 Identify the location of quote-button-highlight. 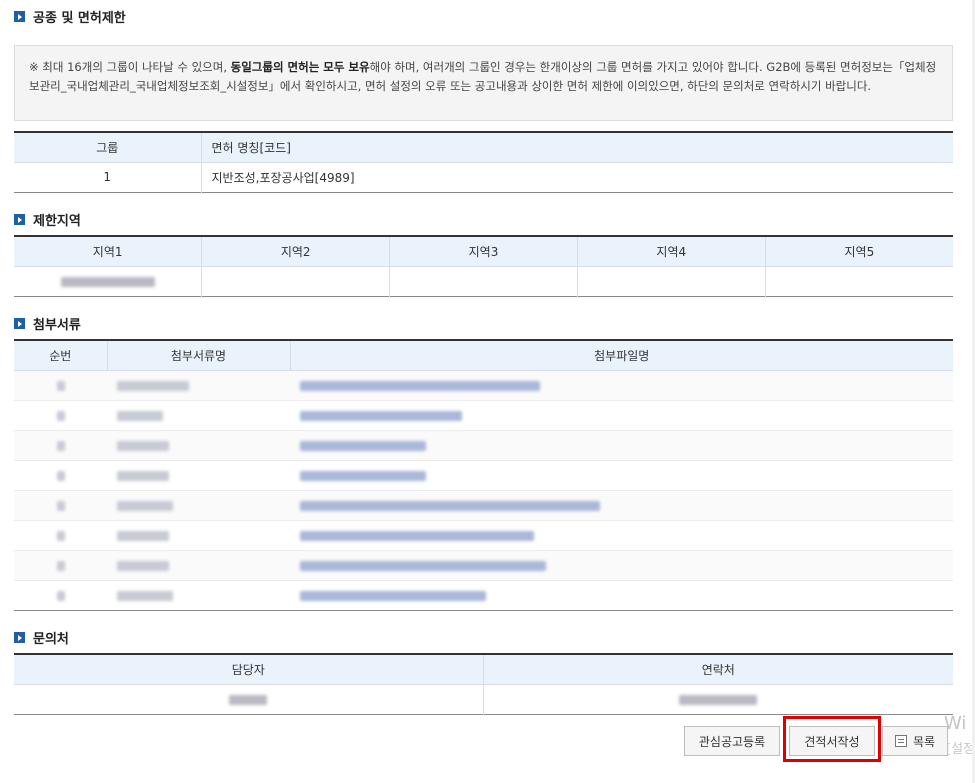
(832, 739).